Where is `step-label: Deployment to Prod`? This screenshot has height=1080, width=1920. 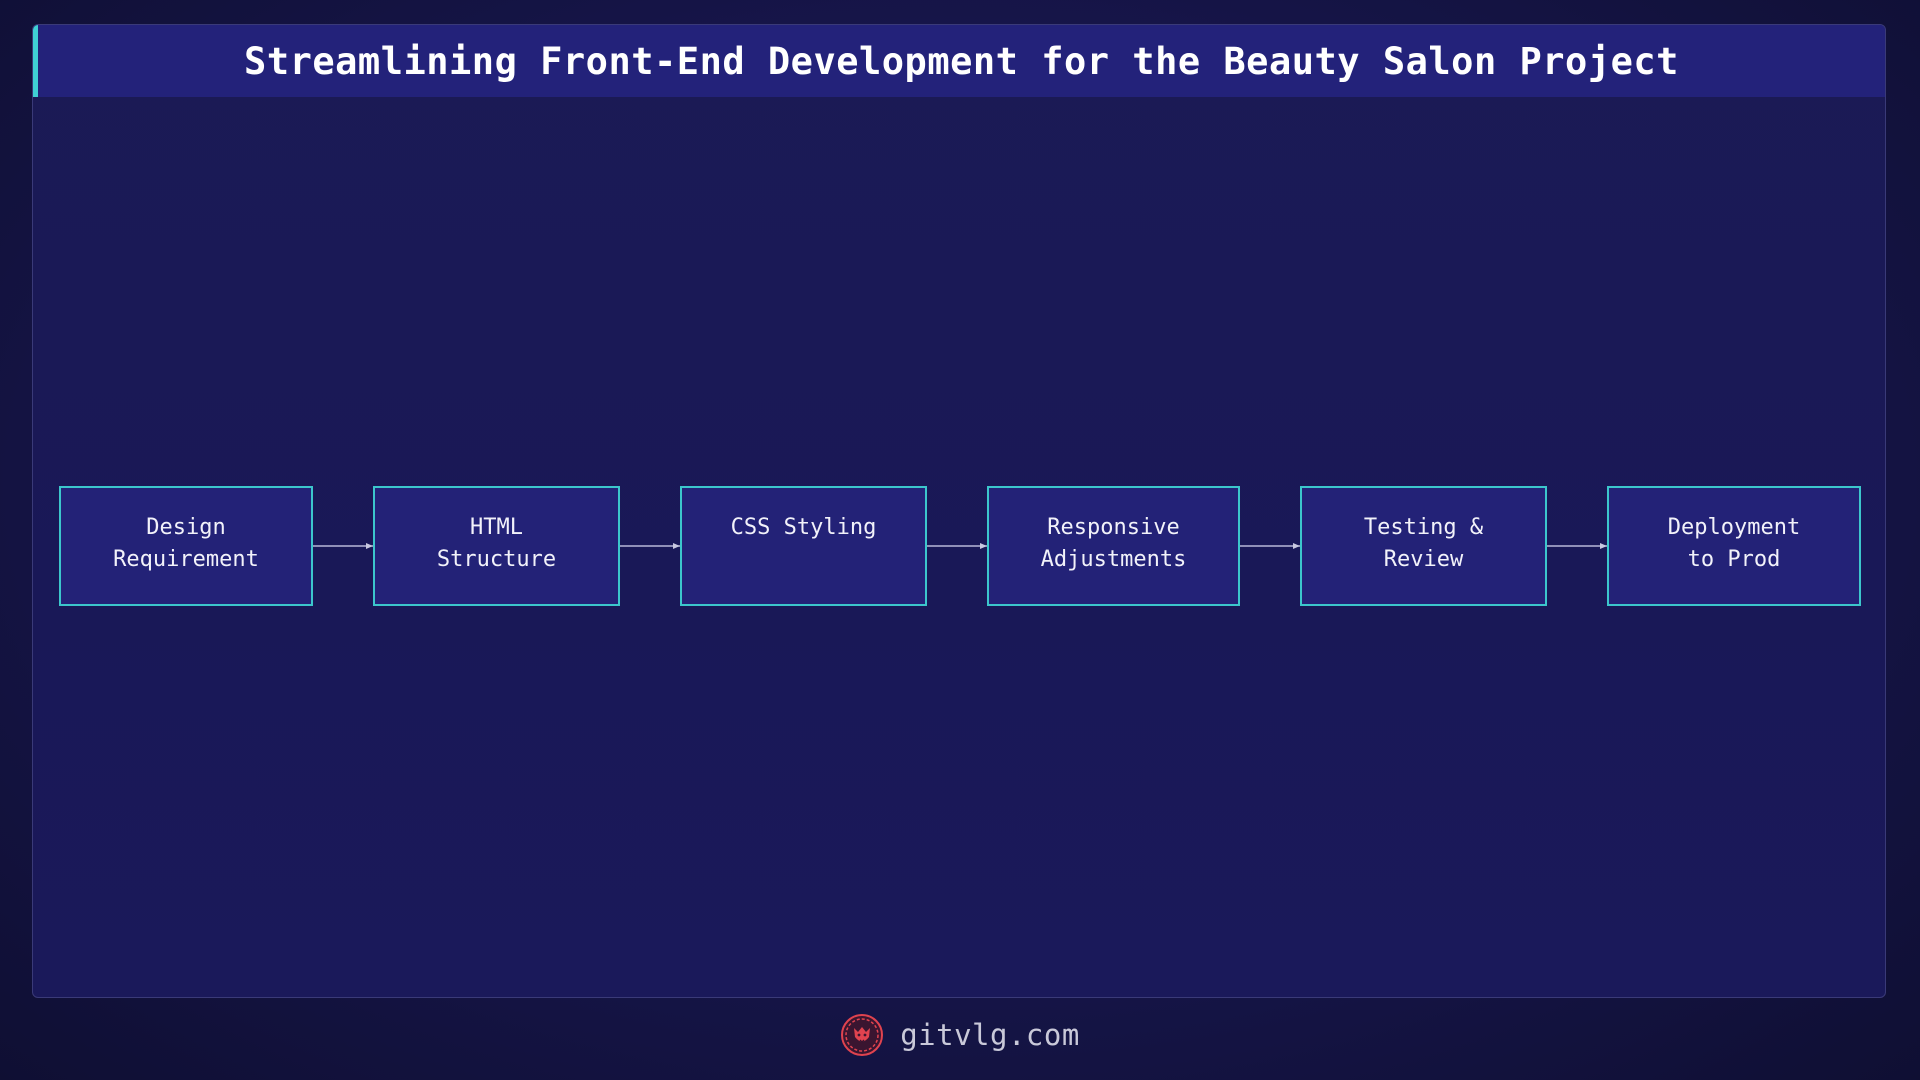 step-label: Deployment to Prod is located at coordinates (1734, 543).